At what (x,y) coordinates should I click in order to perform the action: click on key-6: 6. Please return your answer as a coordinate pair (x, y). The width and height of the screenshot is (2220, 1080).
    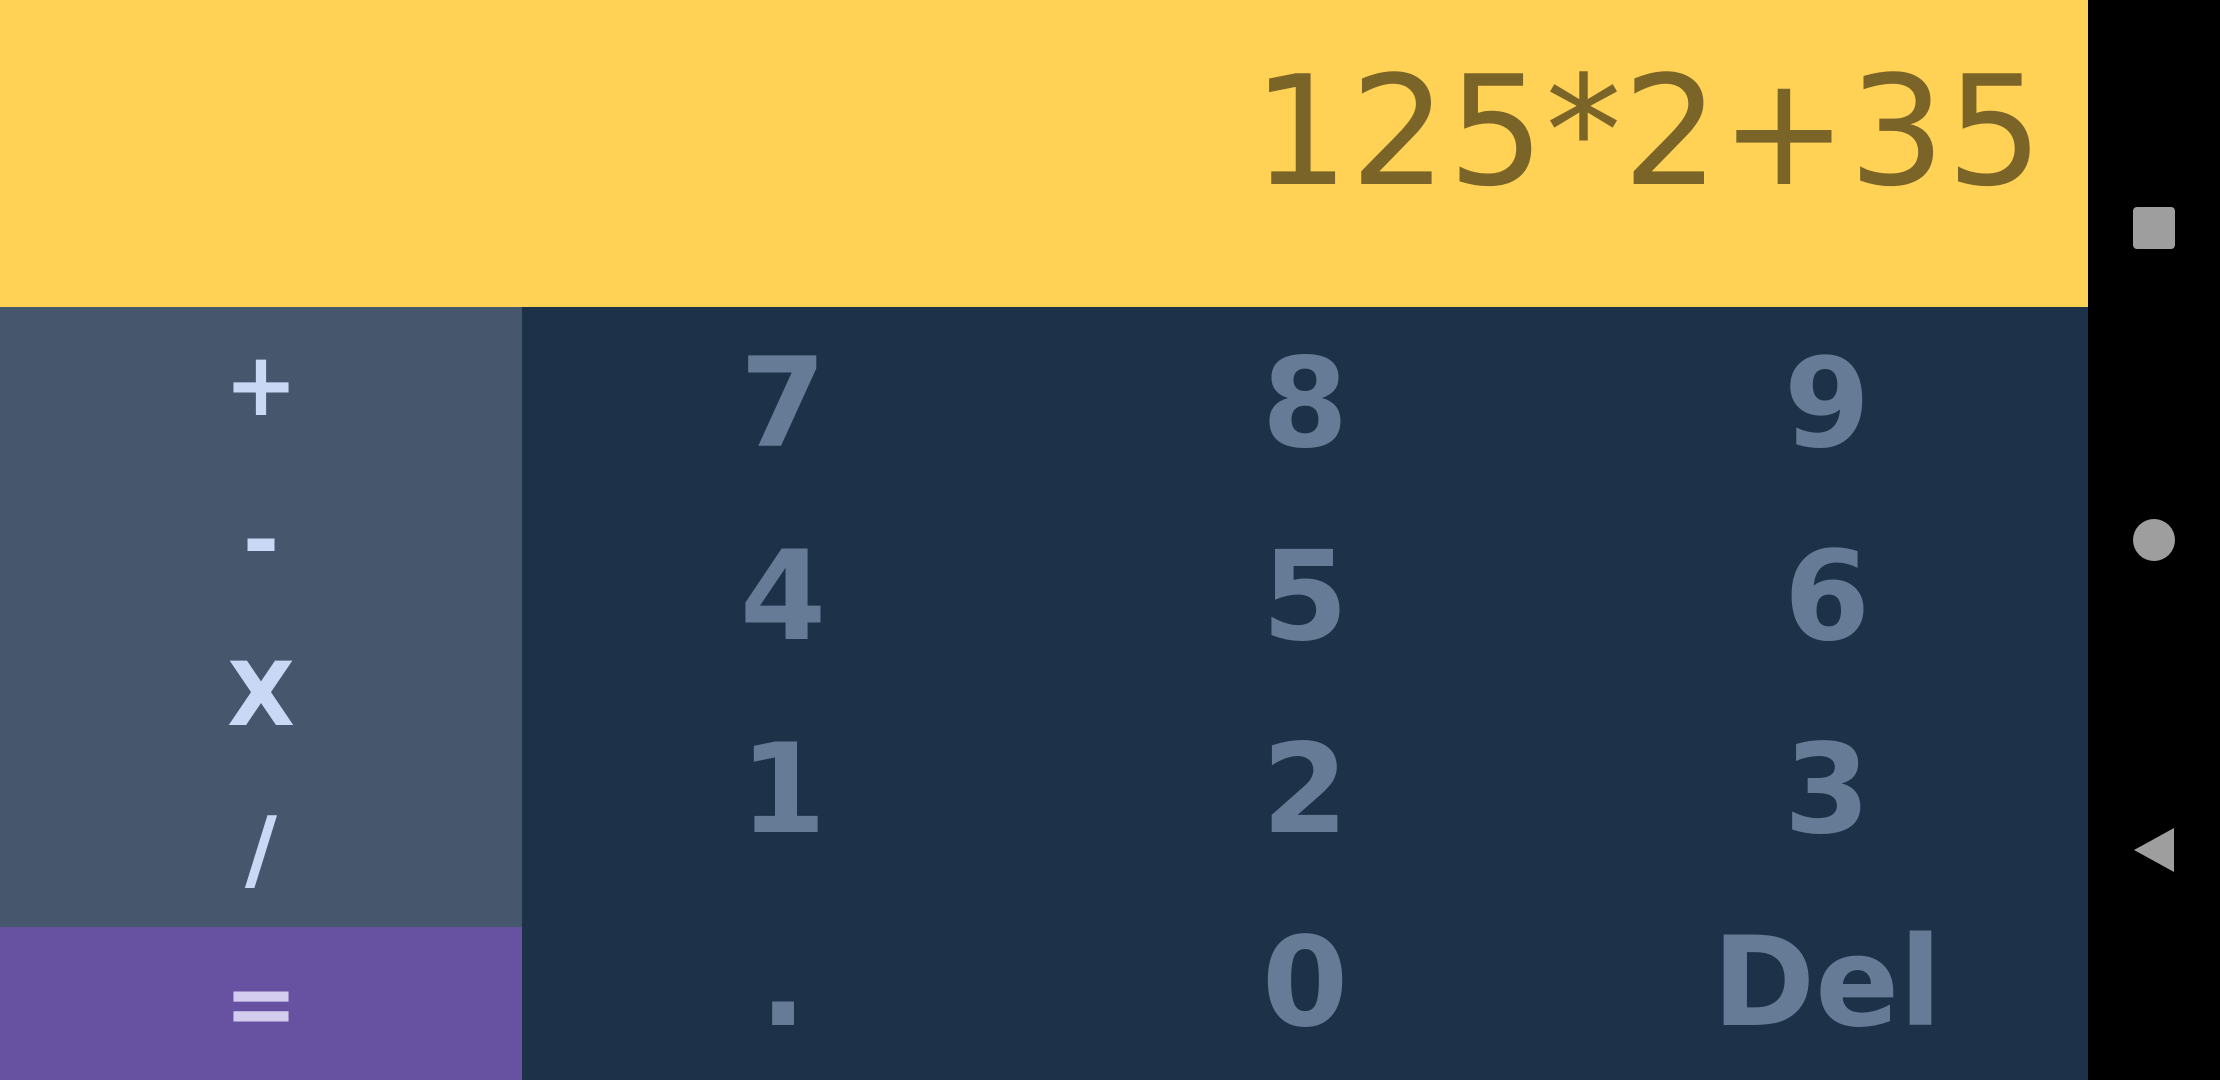
    Looking at the image, I should click on (1827, 596).